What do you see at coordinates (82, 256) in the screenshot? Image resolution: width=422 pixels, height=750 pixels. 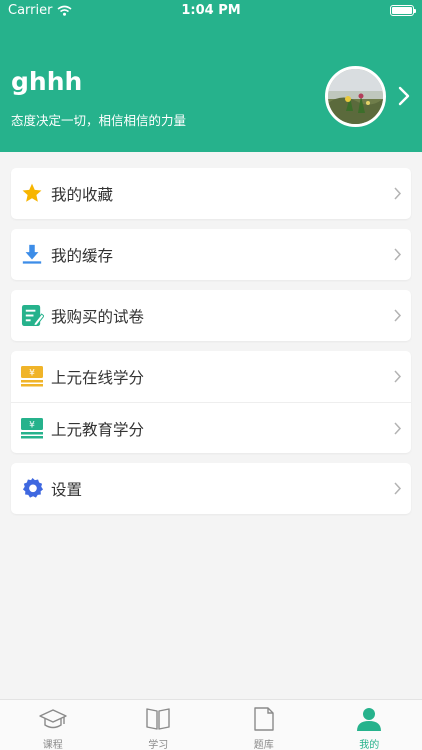 I see `menu-item-label: 我的缓存` at bounding box center [82, 256].